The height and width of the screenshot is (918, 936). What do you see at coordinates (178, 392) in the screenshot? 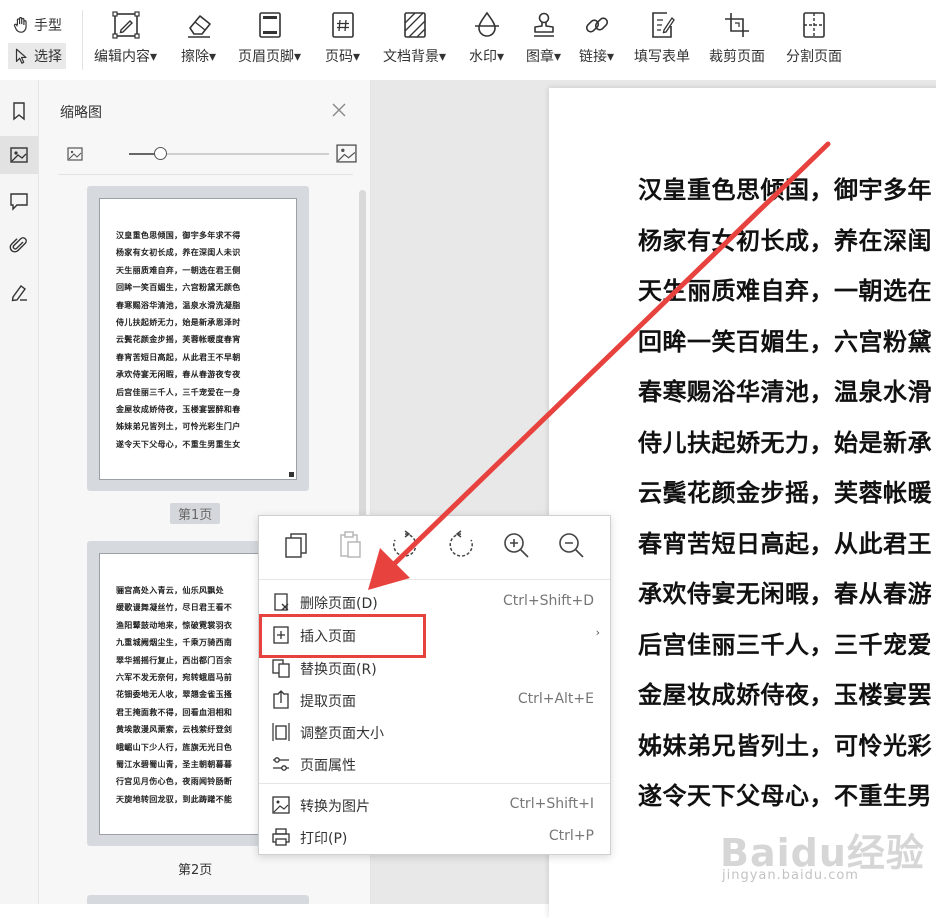
I see `thumbnail-text-line: 后宫佳丽三千人，三千宠爱在一身` at bounding box center [178, 392].